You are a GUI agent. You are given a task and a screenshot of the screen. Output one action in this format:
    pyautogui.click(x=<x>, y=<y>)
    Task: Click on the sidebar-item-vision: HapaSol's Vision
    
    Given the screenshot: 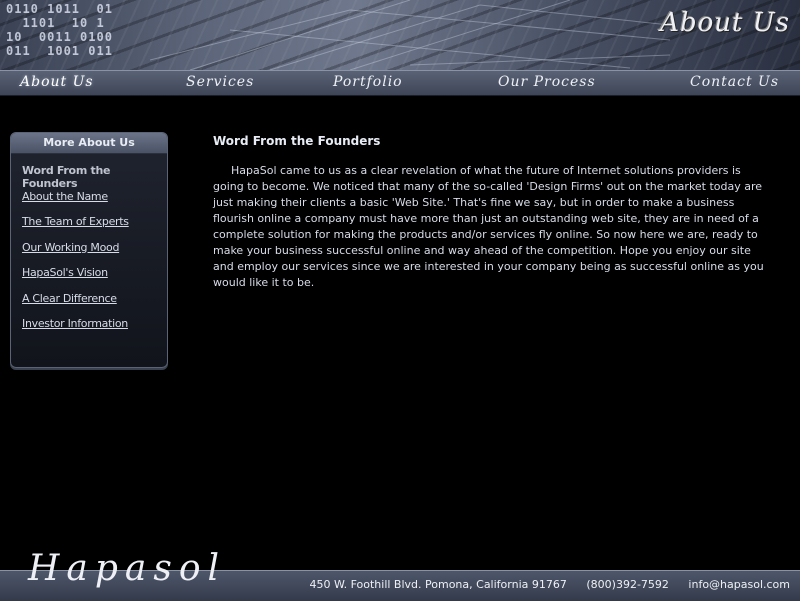 What is the action you would take?
    pyautogui.click(x=94, y=279)
    